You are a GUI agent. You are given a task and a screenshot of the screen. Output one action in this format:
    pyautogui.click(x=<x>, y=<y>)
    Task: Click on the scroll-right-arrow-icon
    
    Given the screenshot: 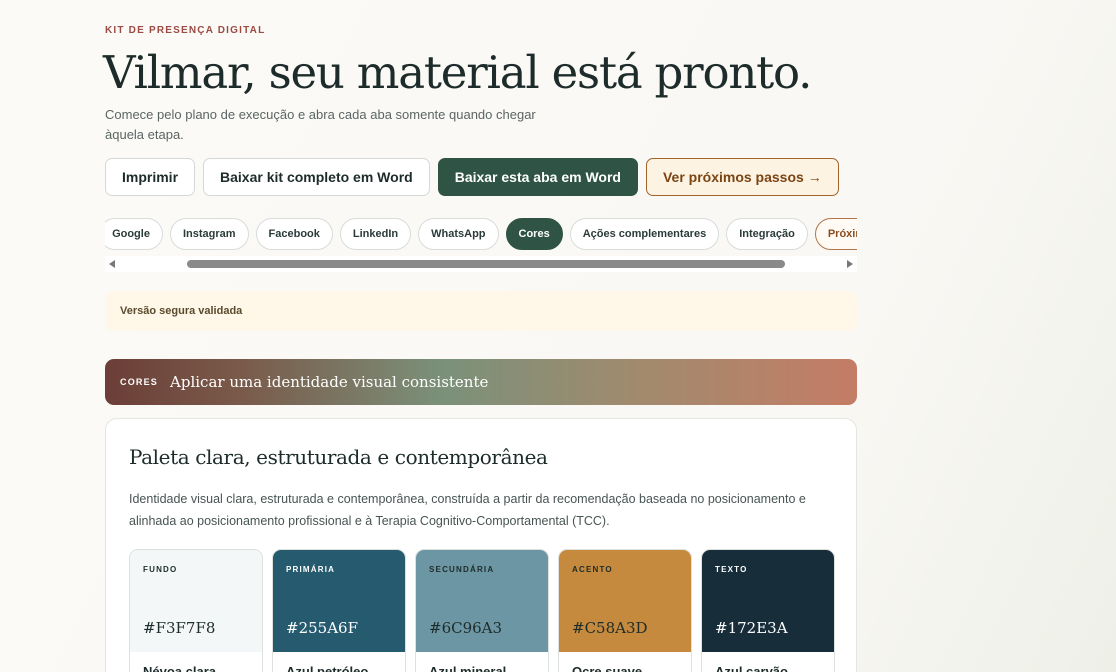 What is the action you would take?
    pyautogui.click(x=850, y=264)
    